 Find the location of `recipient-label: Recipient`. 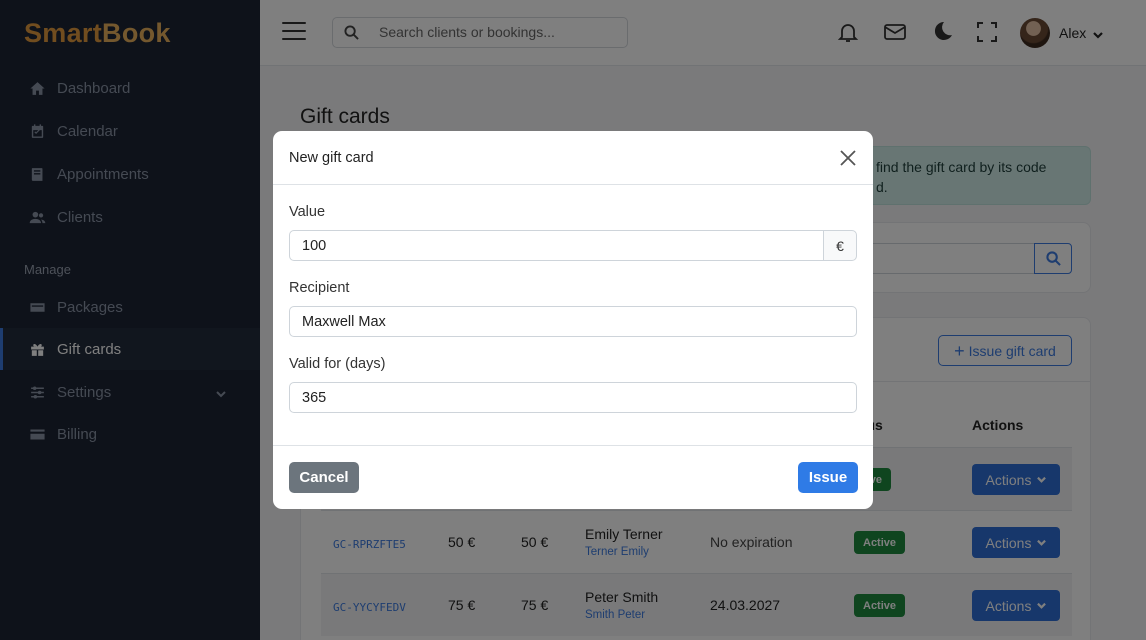

recipient-label: Recipient is located at coordinates (319, 288).